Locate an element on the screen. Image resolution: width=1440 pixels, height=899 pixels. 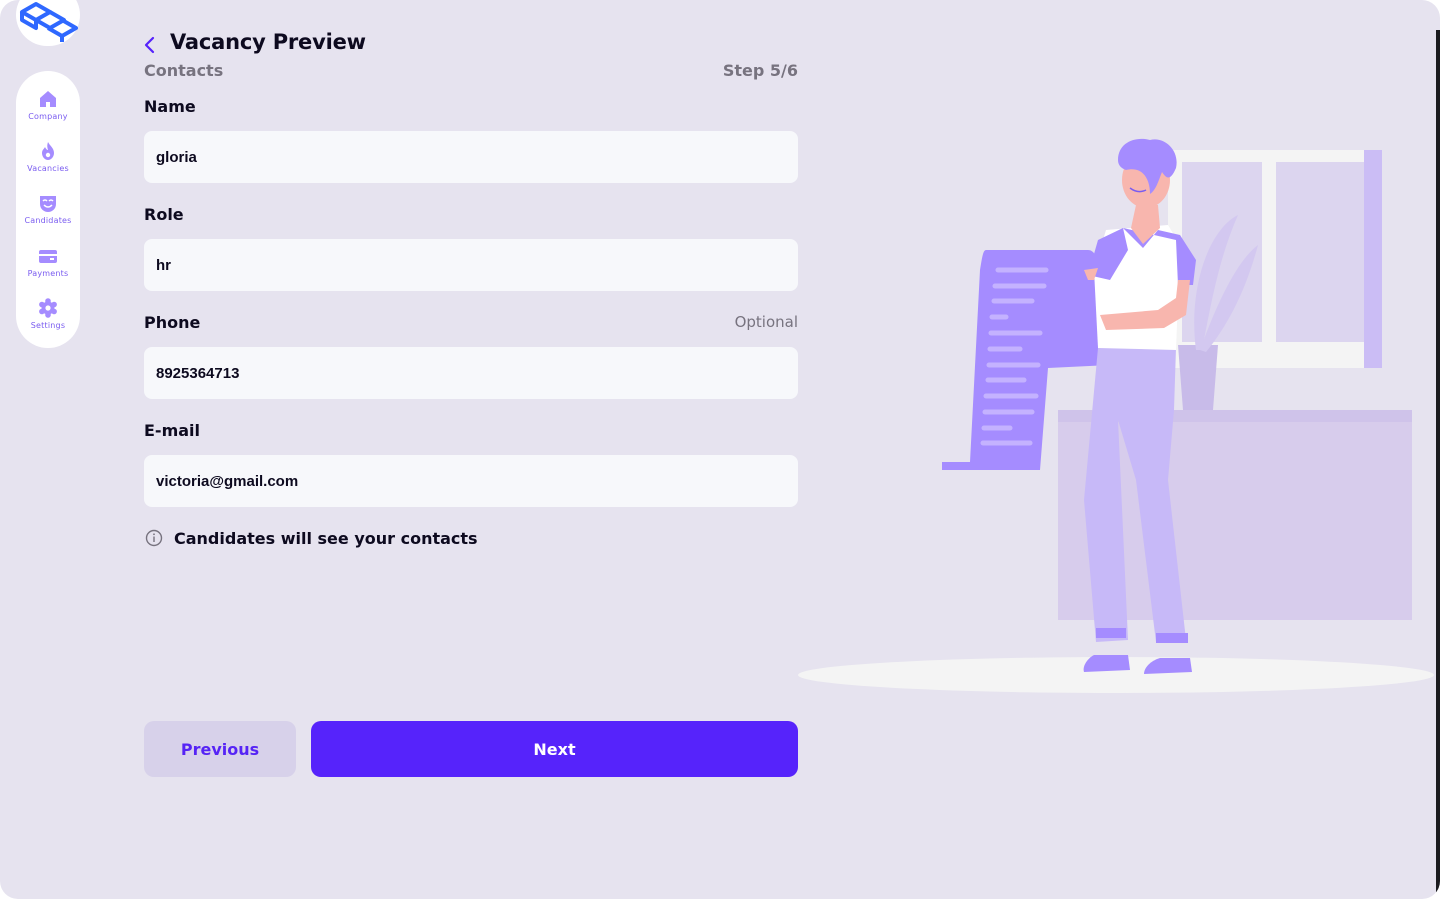
back-button is located at coordinates (150, 45).